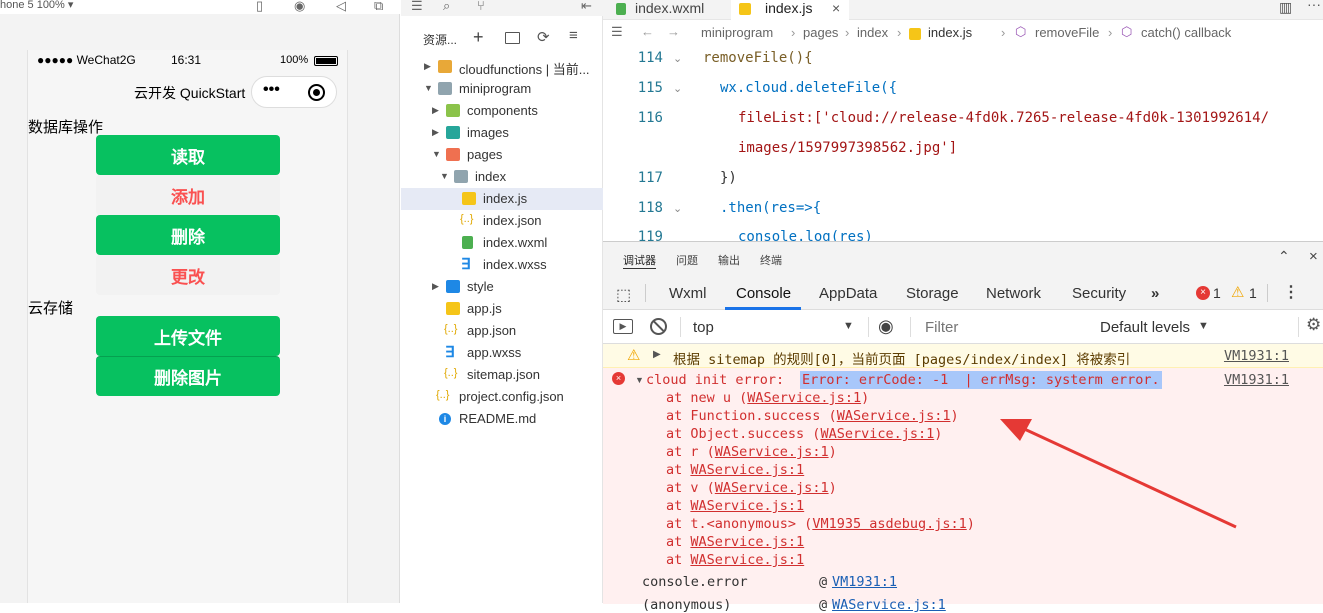 The image size is (1323, 613). Describe the element at coordinates (639, 260) in the screenshot. I see `tab-debugger: 调试器` at that location.